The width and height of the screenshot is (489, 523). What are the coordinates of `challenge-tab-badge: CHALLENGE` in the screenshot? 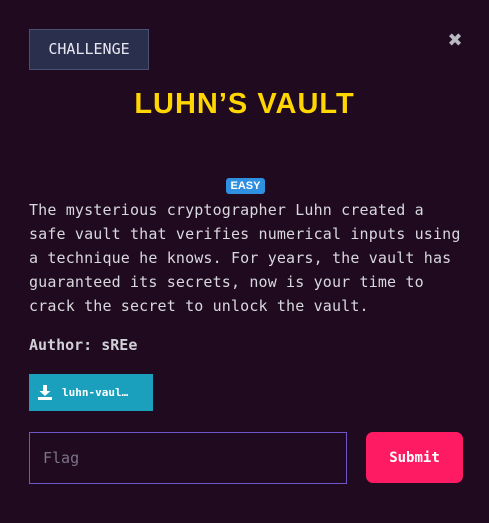 It's located at (89, 49).